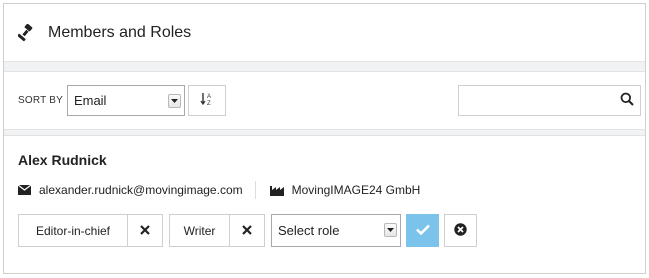  What do you see at coordinates (309, 230) in the screenshot?
I see `role-select-value: Select role` at bounding box center [309, 230].